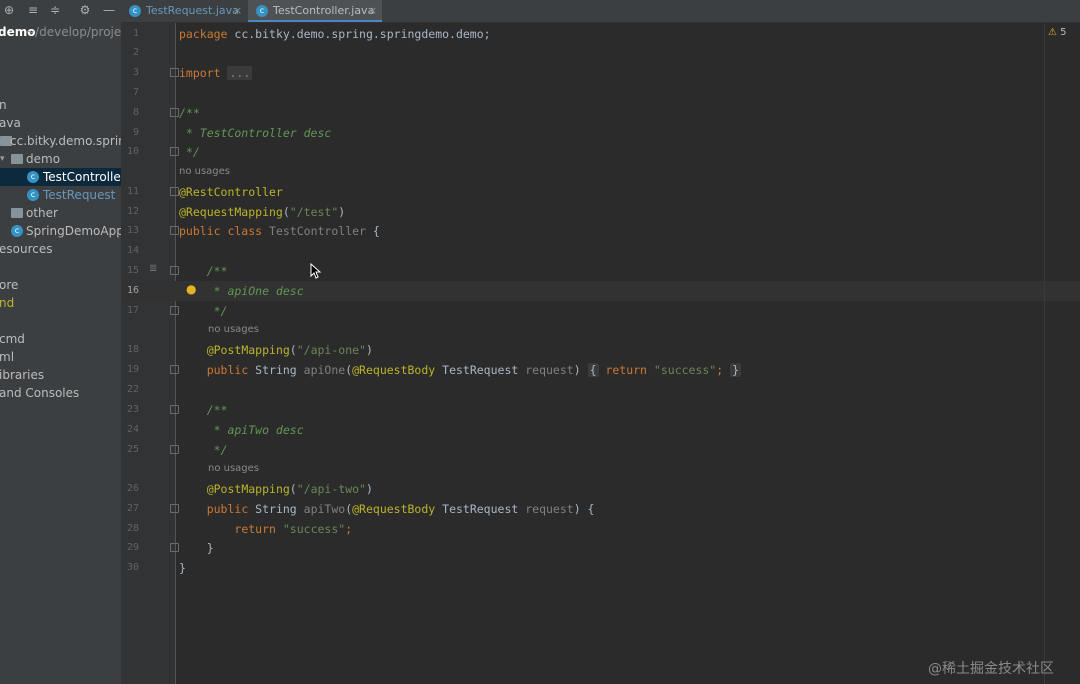  Describe the element at coordinates (33, 10) in the screenshot. I see `expand-all-icon: ≡` at that location.